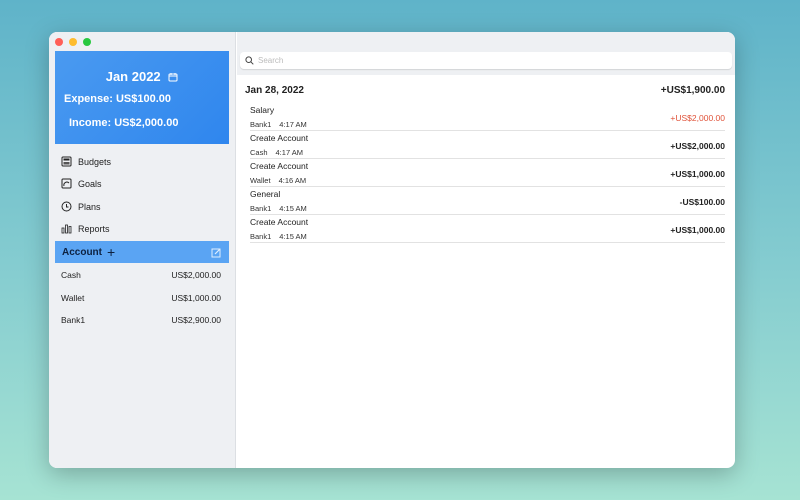 The width and height of the screenshot is (800, 500). I want to click on transaction-account: Cash, so click(259, 152).